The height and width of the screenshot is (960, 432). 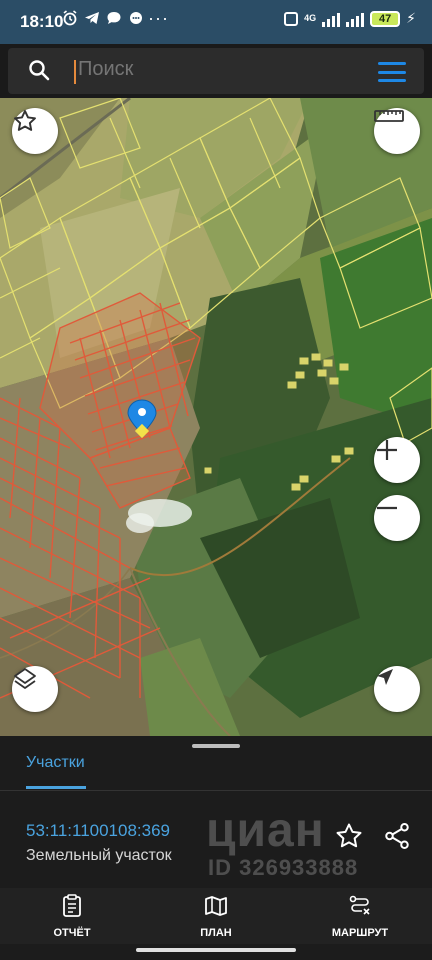 What do you see at coordinates (92, 21) in the screenshot?
I see `telegram-icon` at bounding box center [92, 21].